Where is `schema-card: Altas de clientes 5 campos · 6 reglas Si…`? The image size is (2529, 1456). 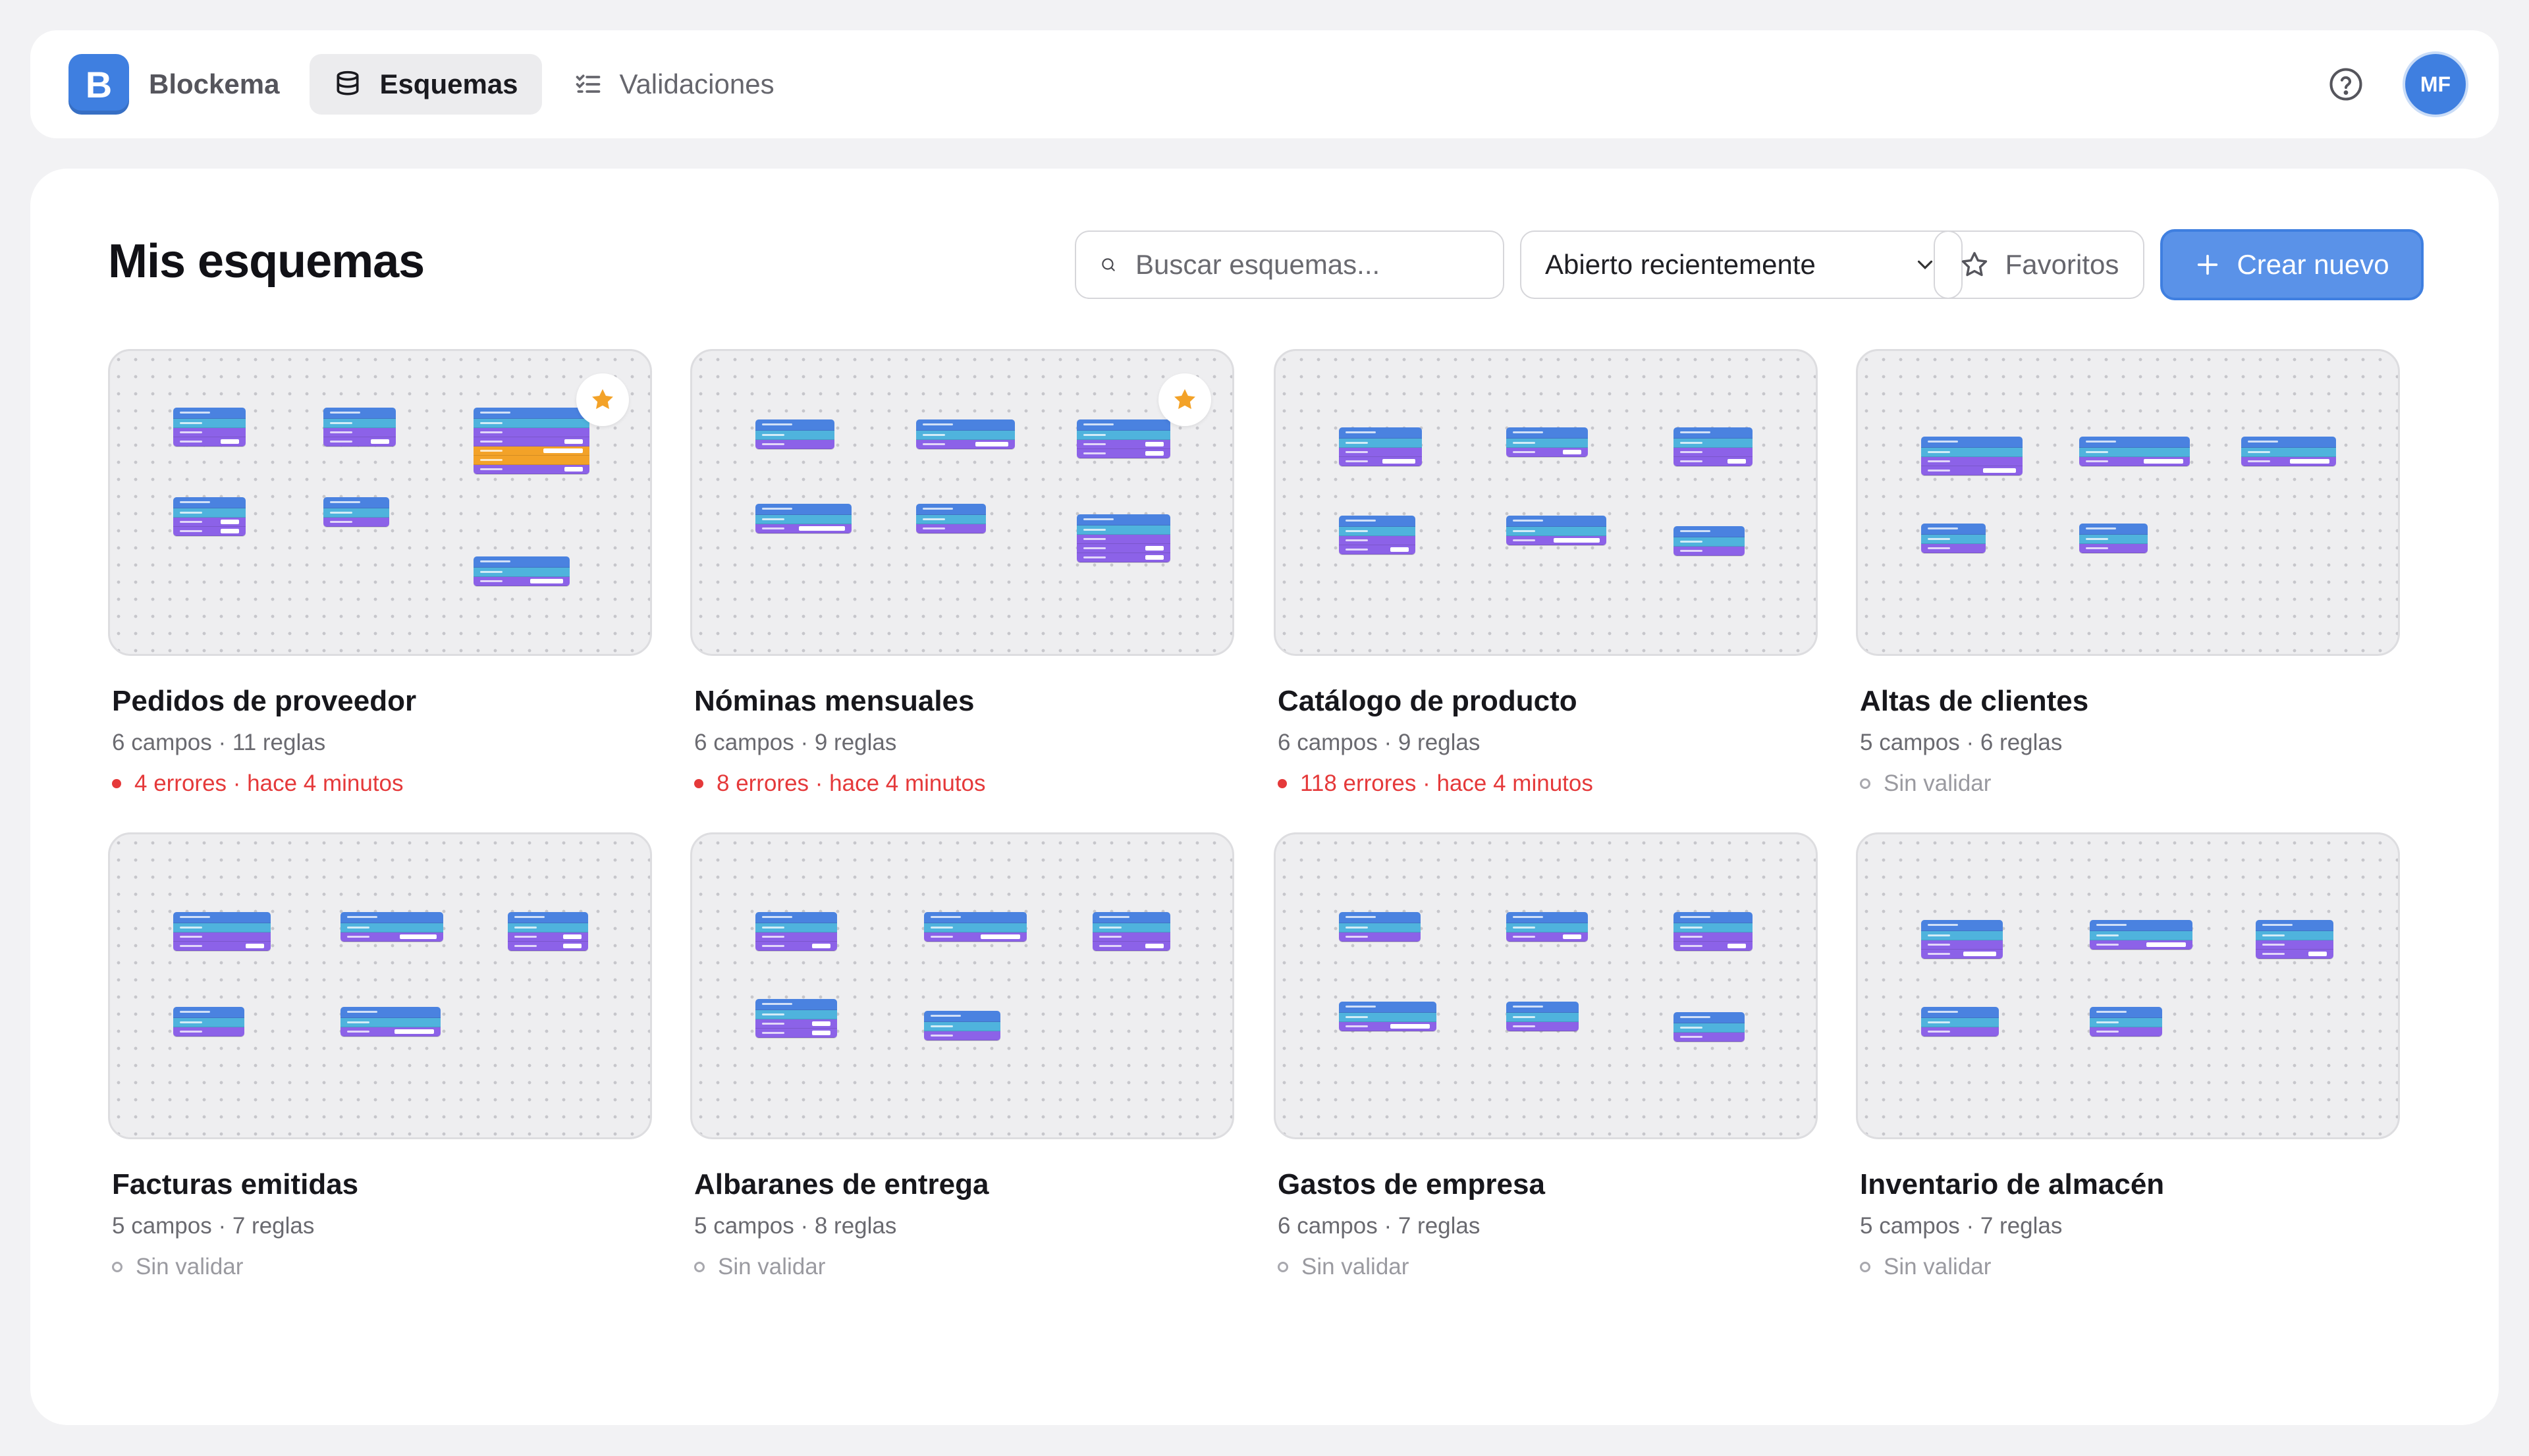 schema-card: Altas de clientes 5 campos · 6 reglas Si… is located at coordinates (2128, 573).